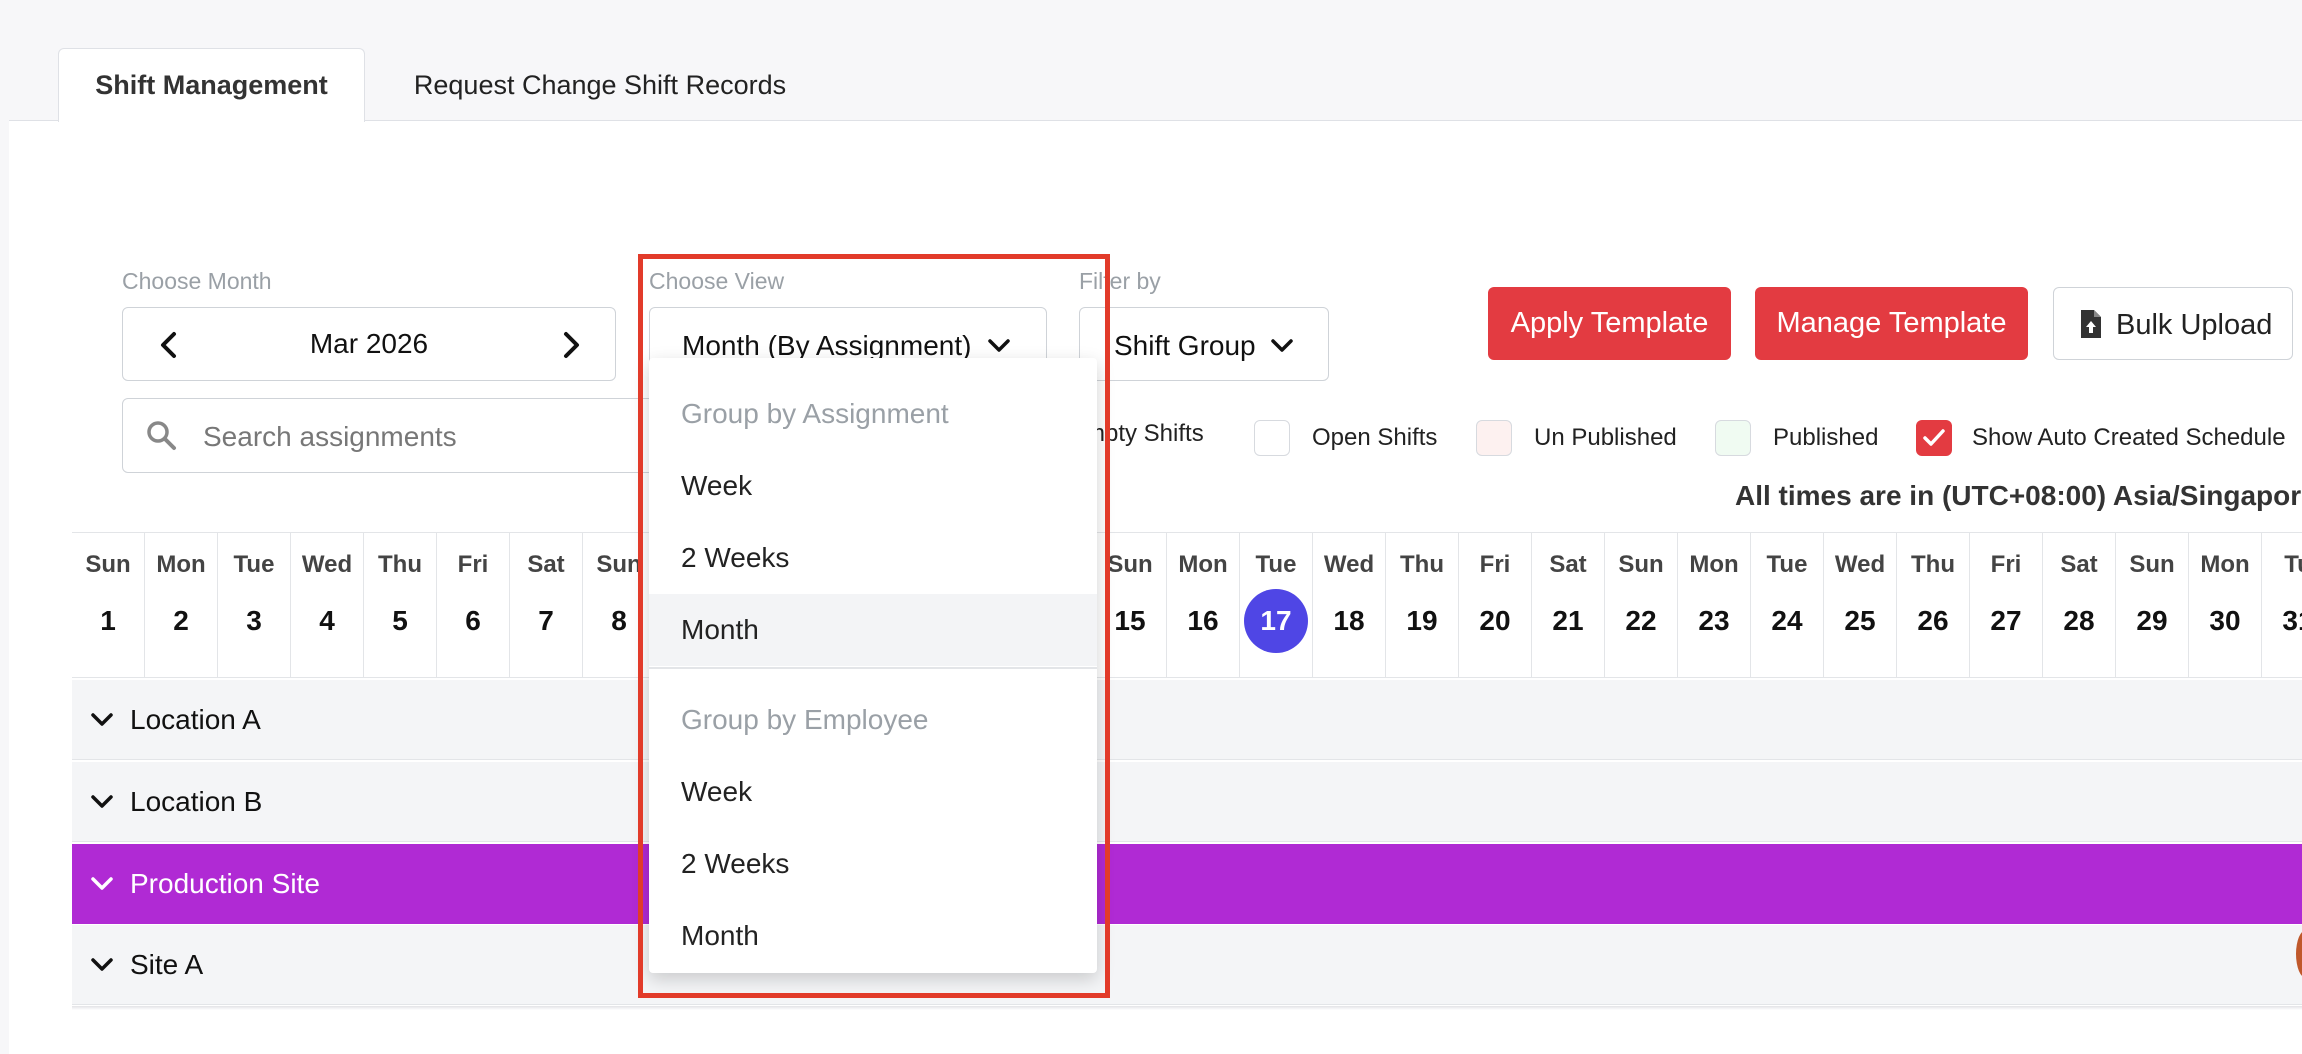  I want to click on group-row-production-site: Production Site, so click(1187, 884).